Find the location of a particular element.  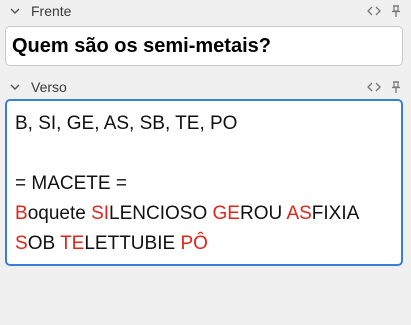

back-segment: LETTUBIE is located at coordinates (132, 243).